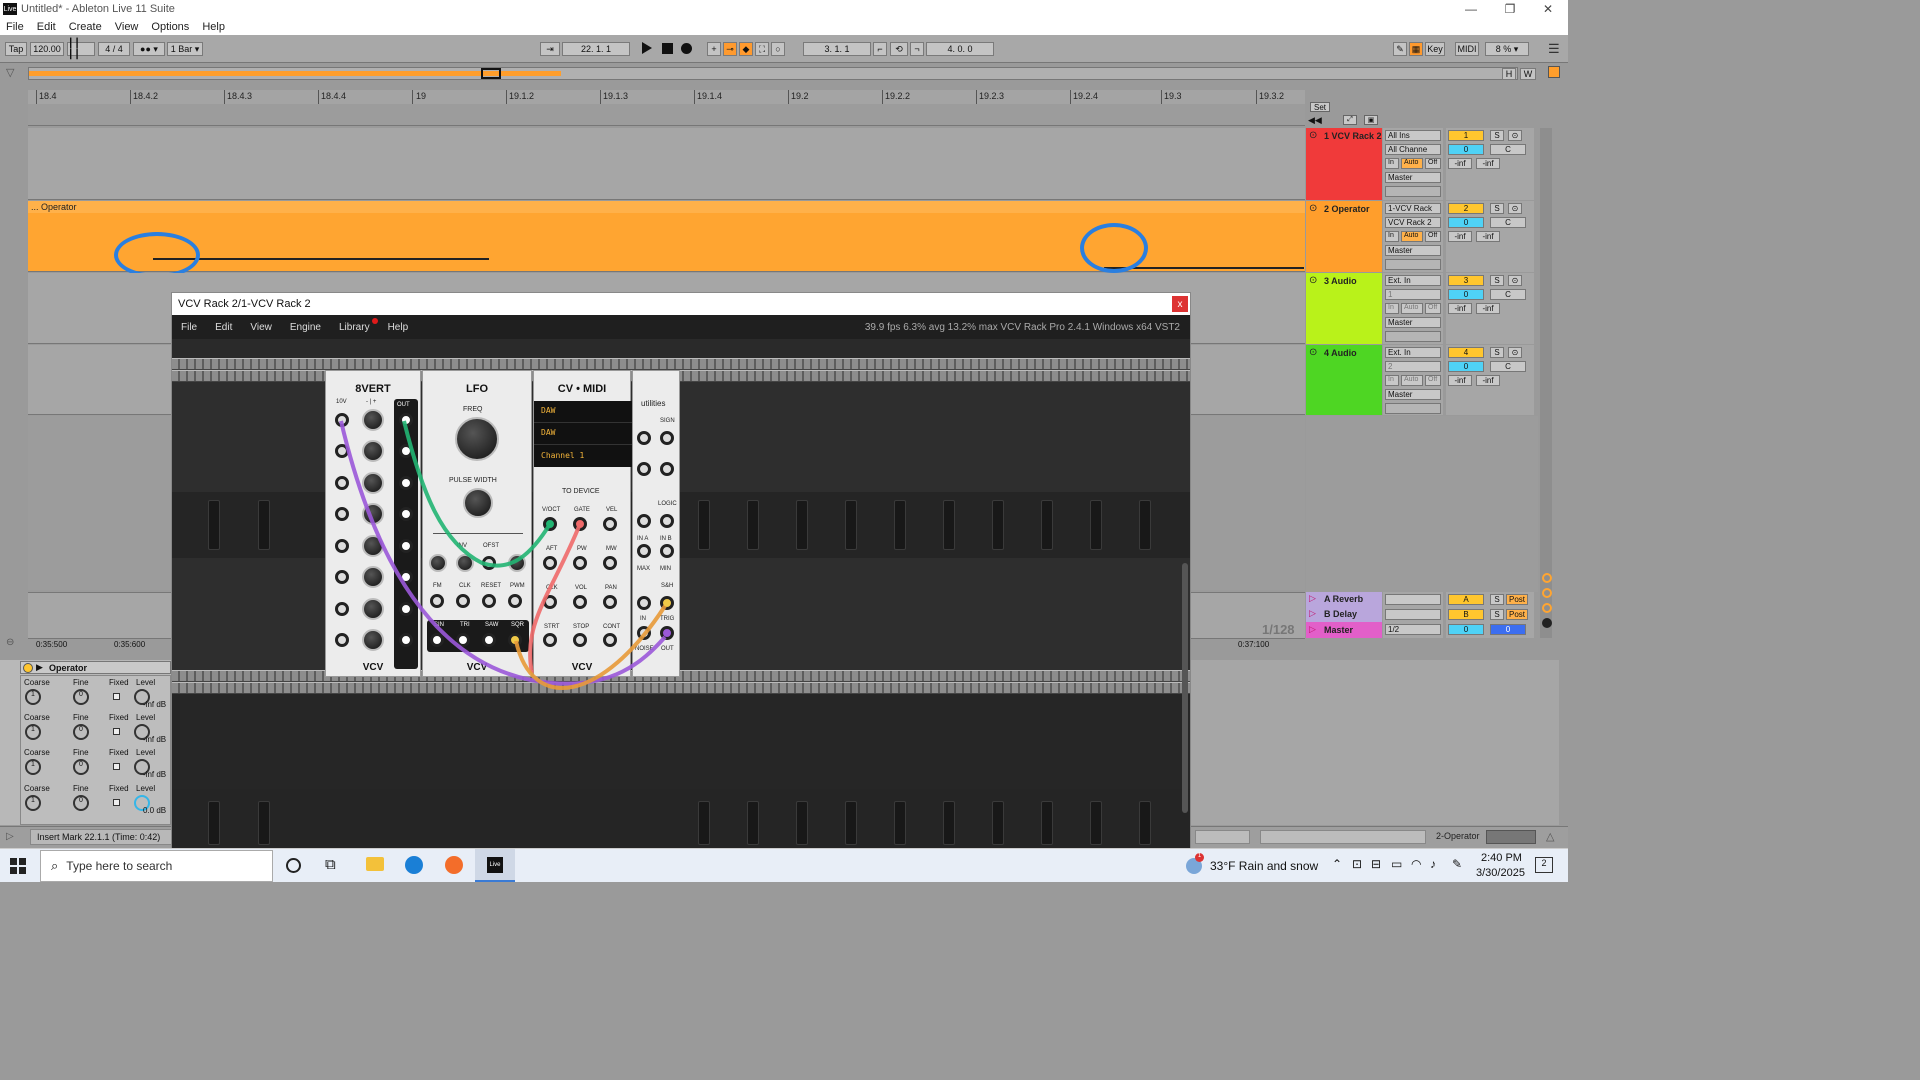  What do you see at coordinates (1350, 120) in the screenshot?
I see `expand-icon: ⤢` at bounding box center [1350, 120].